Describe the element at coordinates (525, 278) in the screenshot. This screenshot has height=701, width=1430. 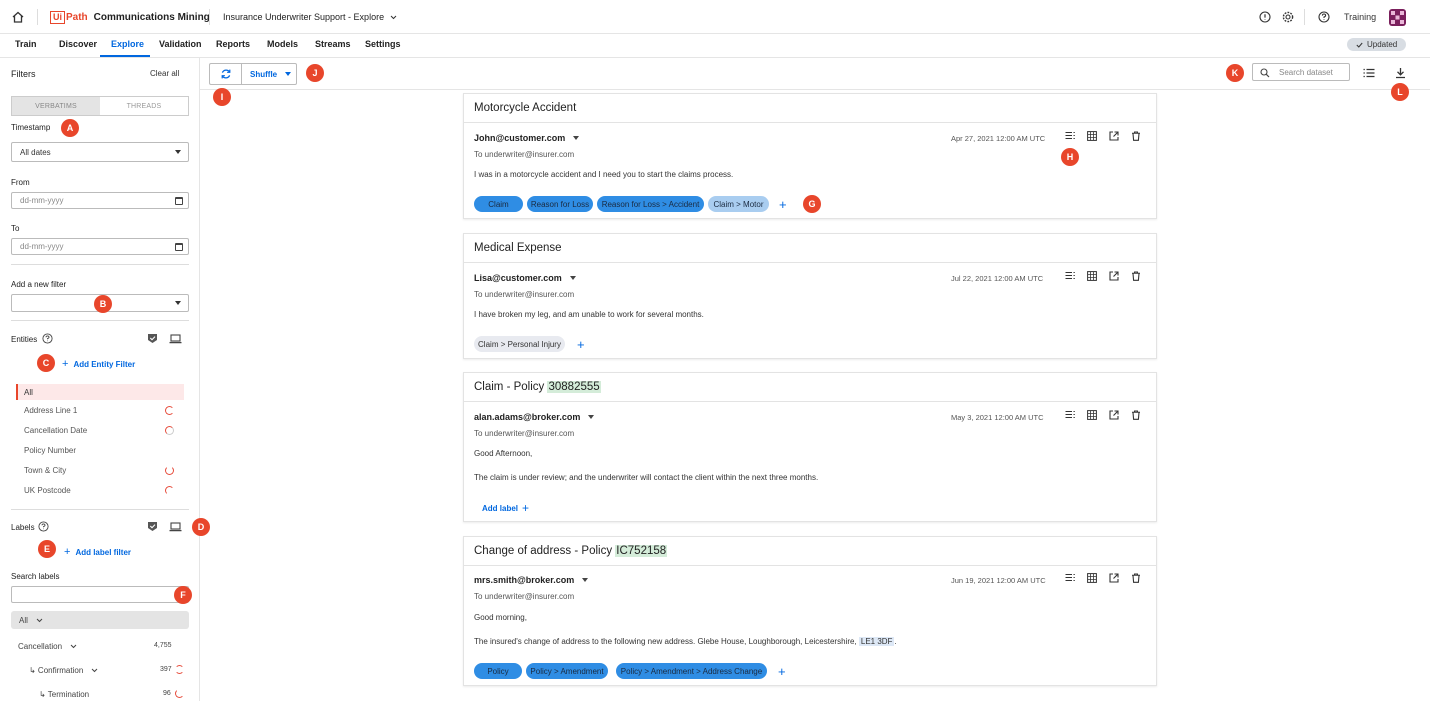
I see `sender-selector: Lisa@customer.com` at that location.